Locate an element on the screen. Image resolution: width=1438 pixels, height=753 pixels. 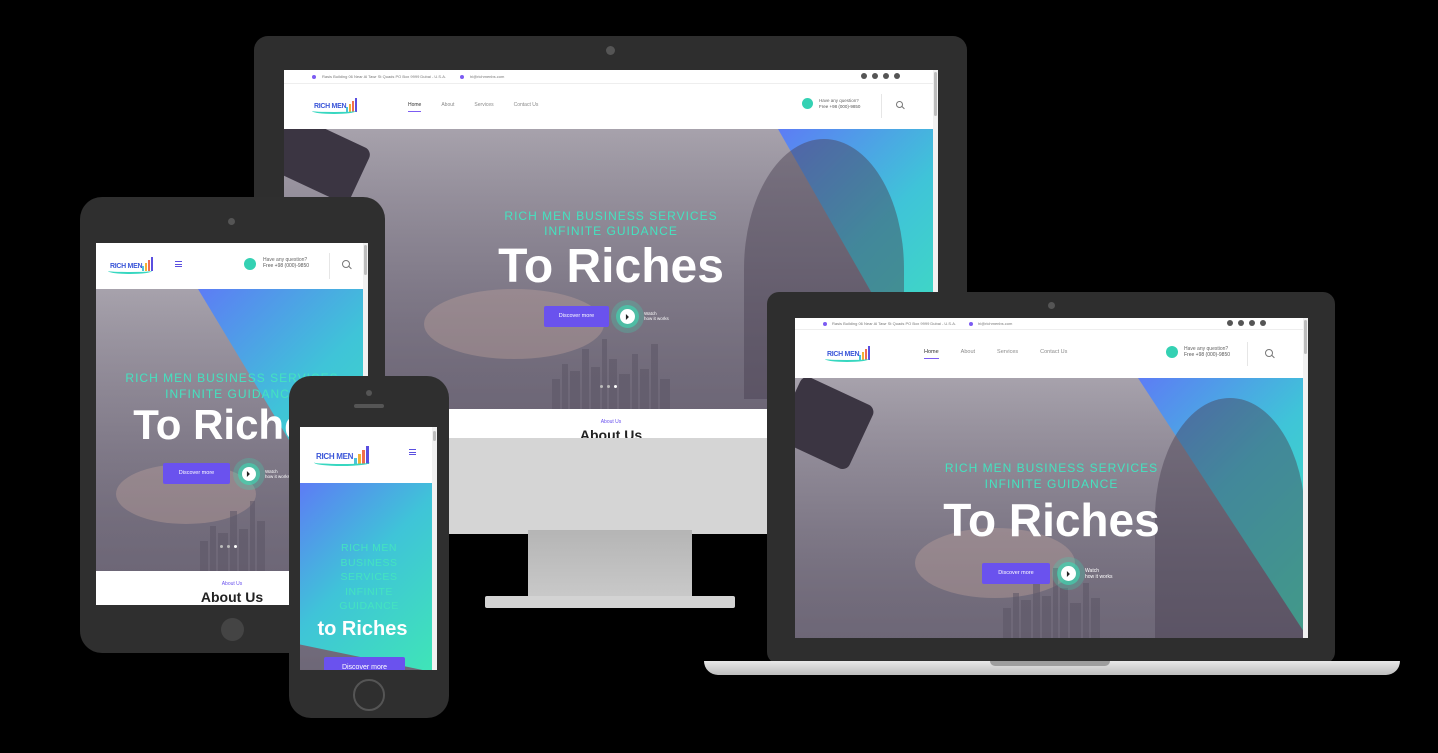
tablet-home-button is located at coordinates (232, 629).